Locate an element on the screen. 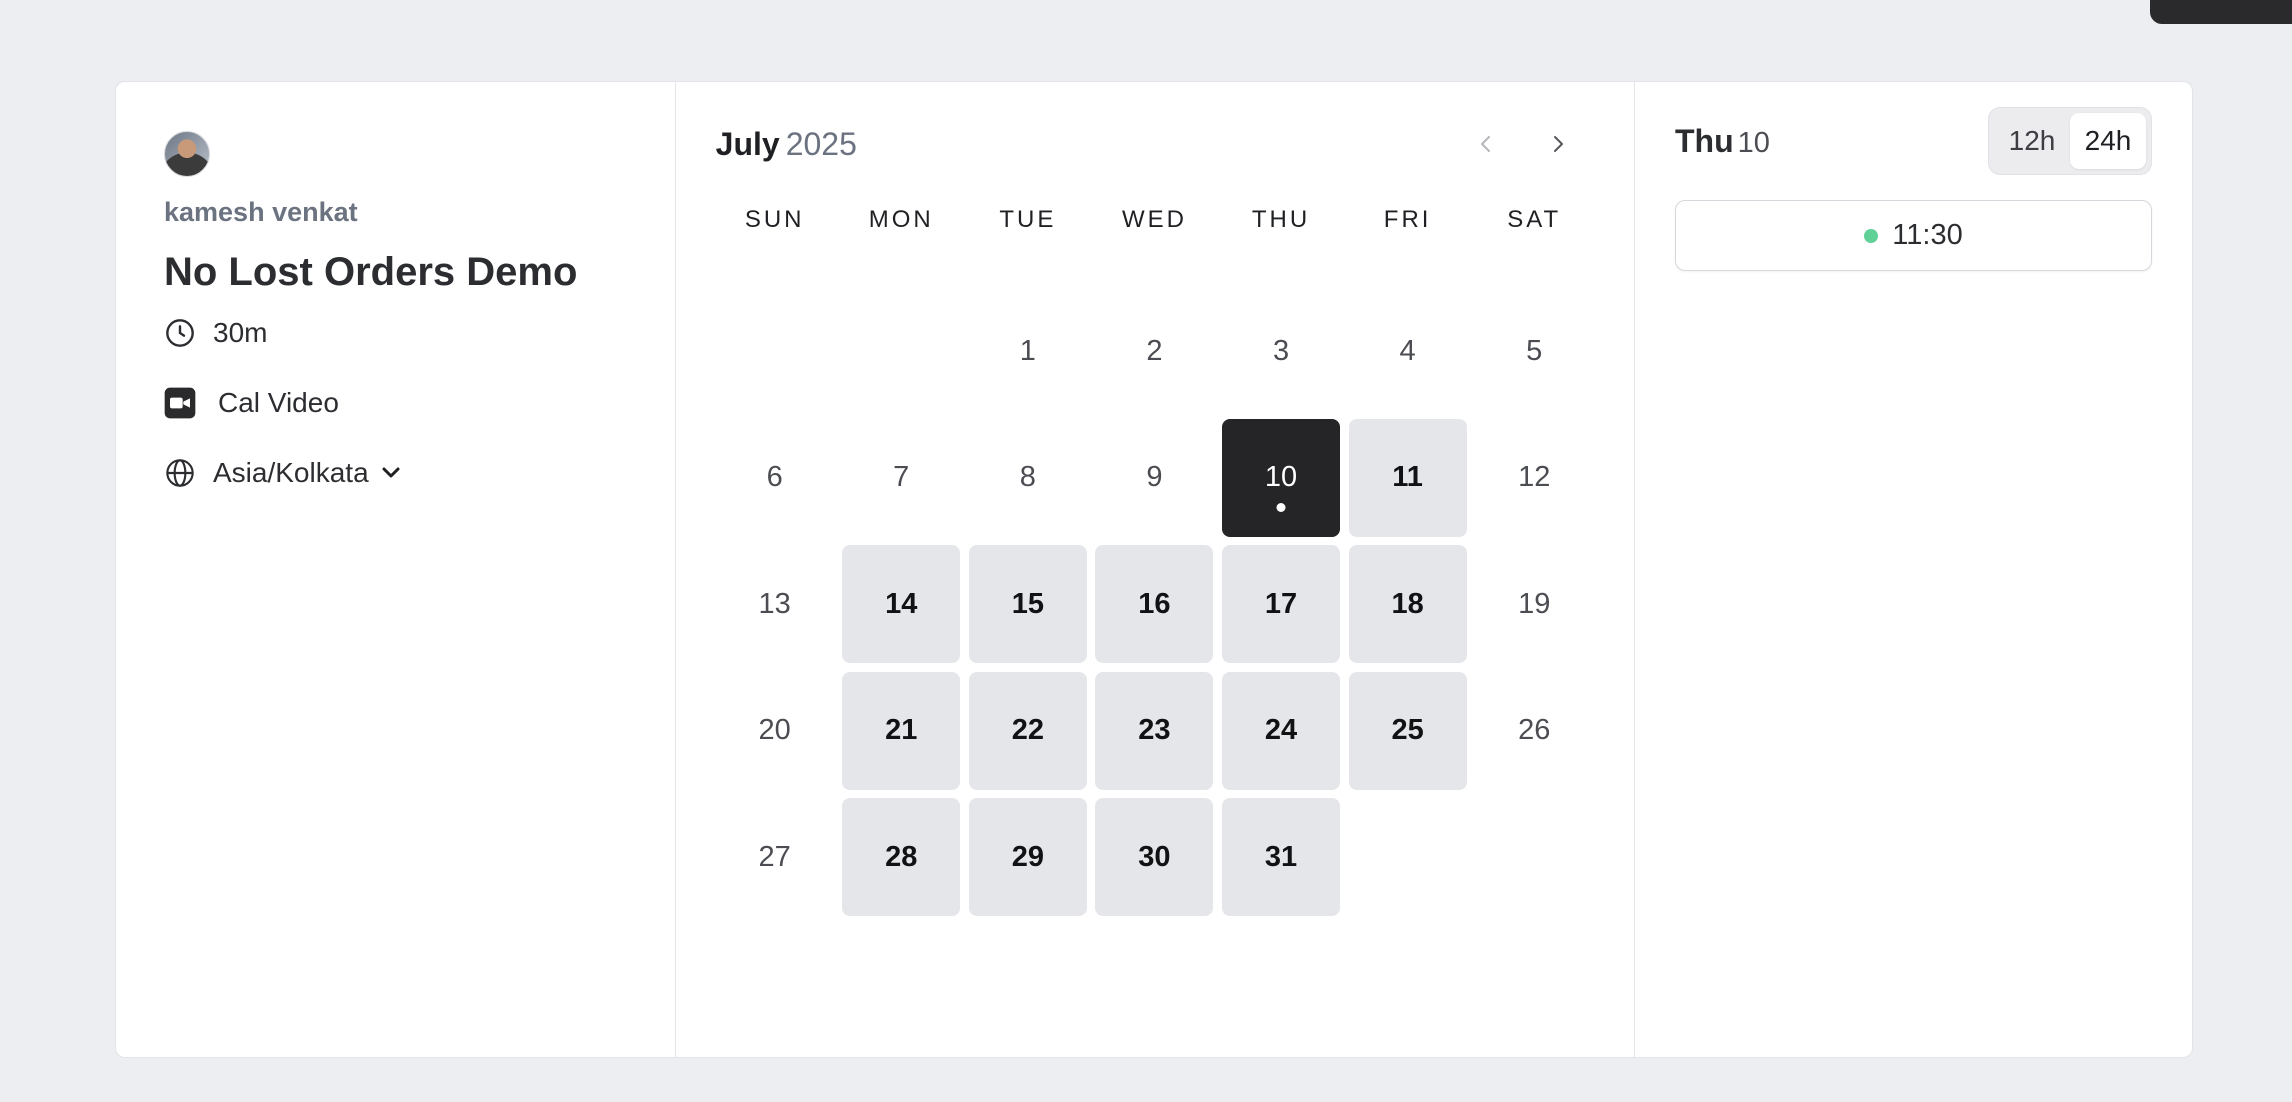  day-cell: 21 is located at coordinates (901, 730).